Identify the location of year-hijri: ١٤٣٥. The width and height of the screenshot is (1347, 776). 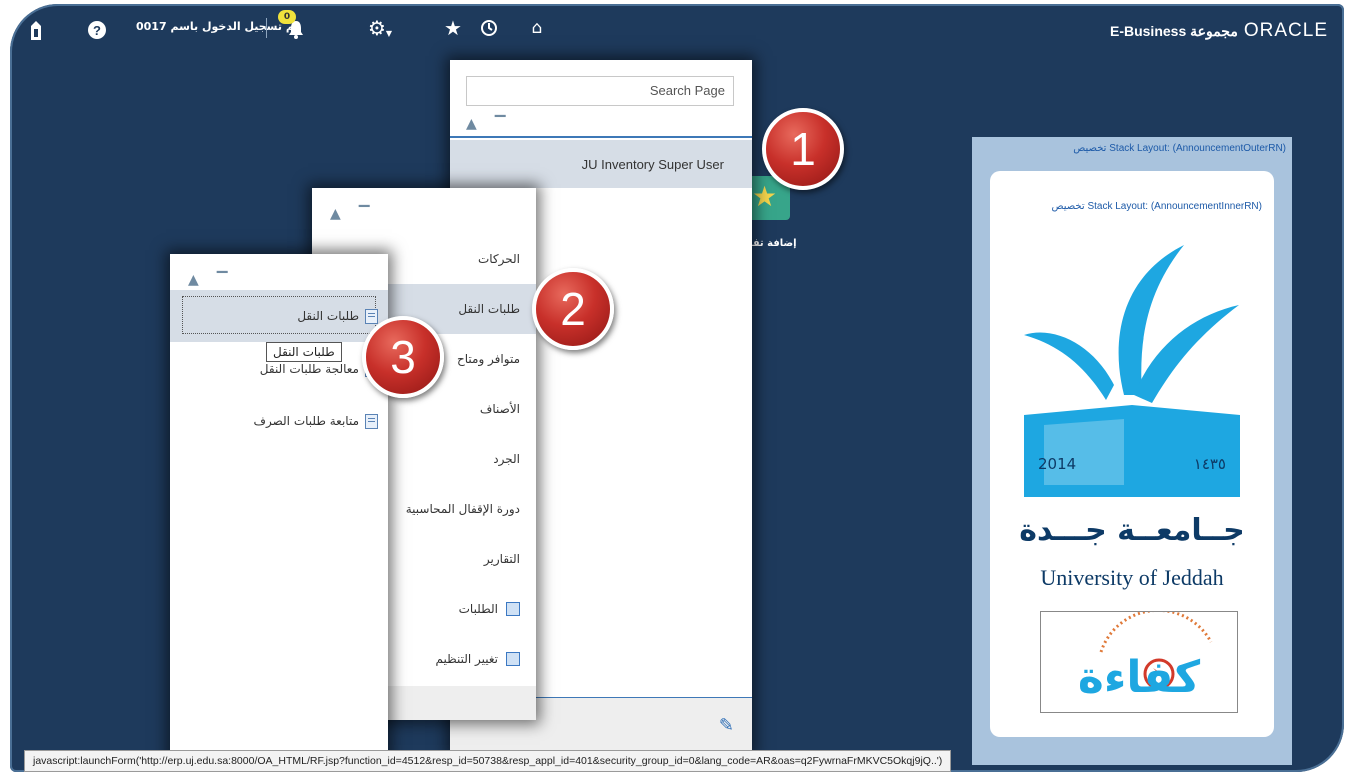
(1209, 464).